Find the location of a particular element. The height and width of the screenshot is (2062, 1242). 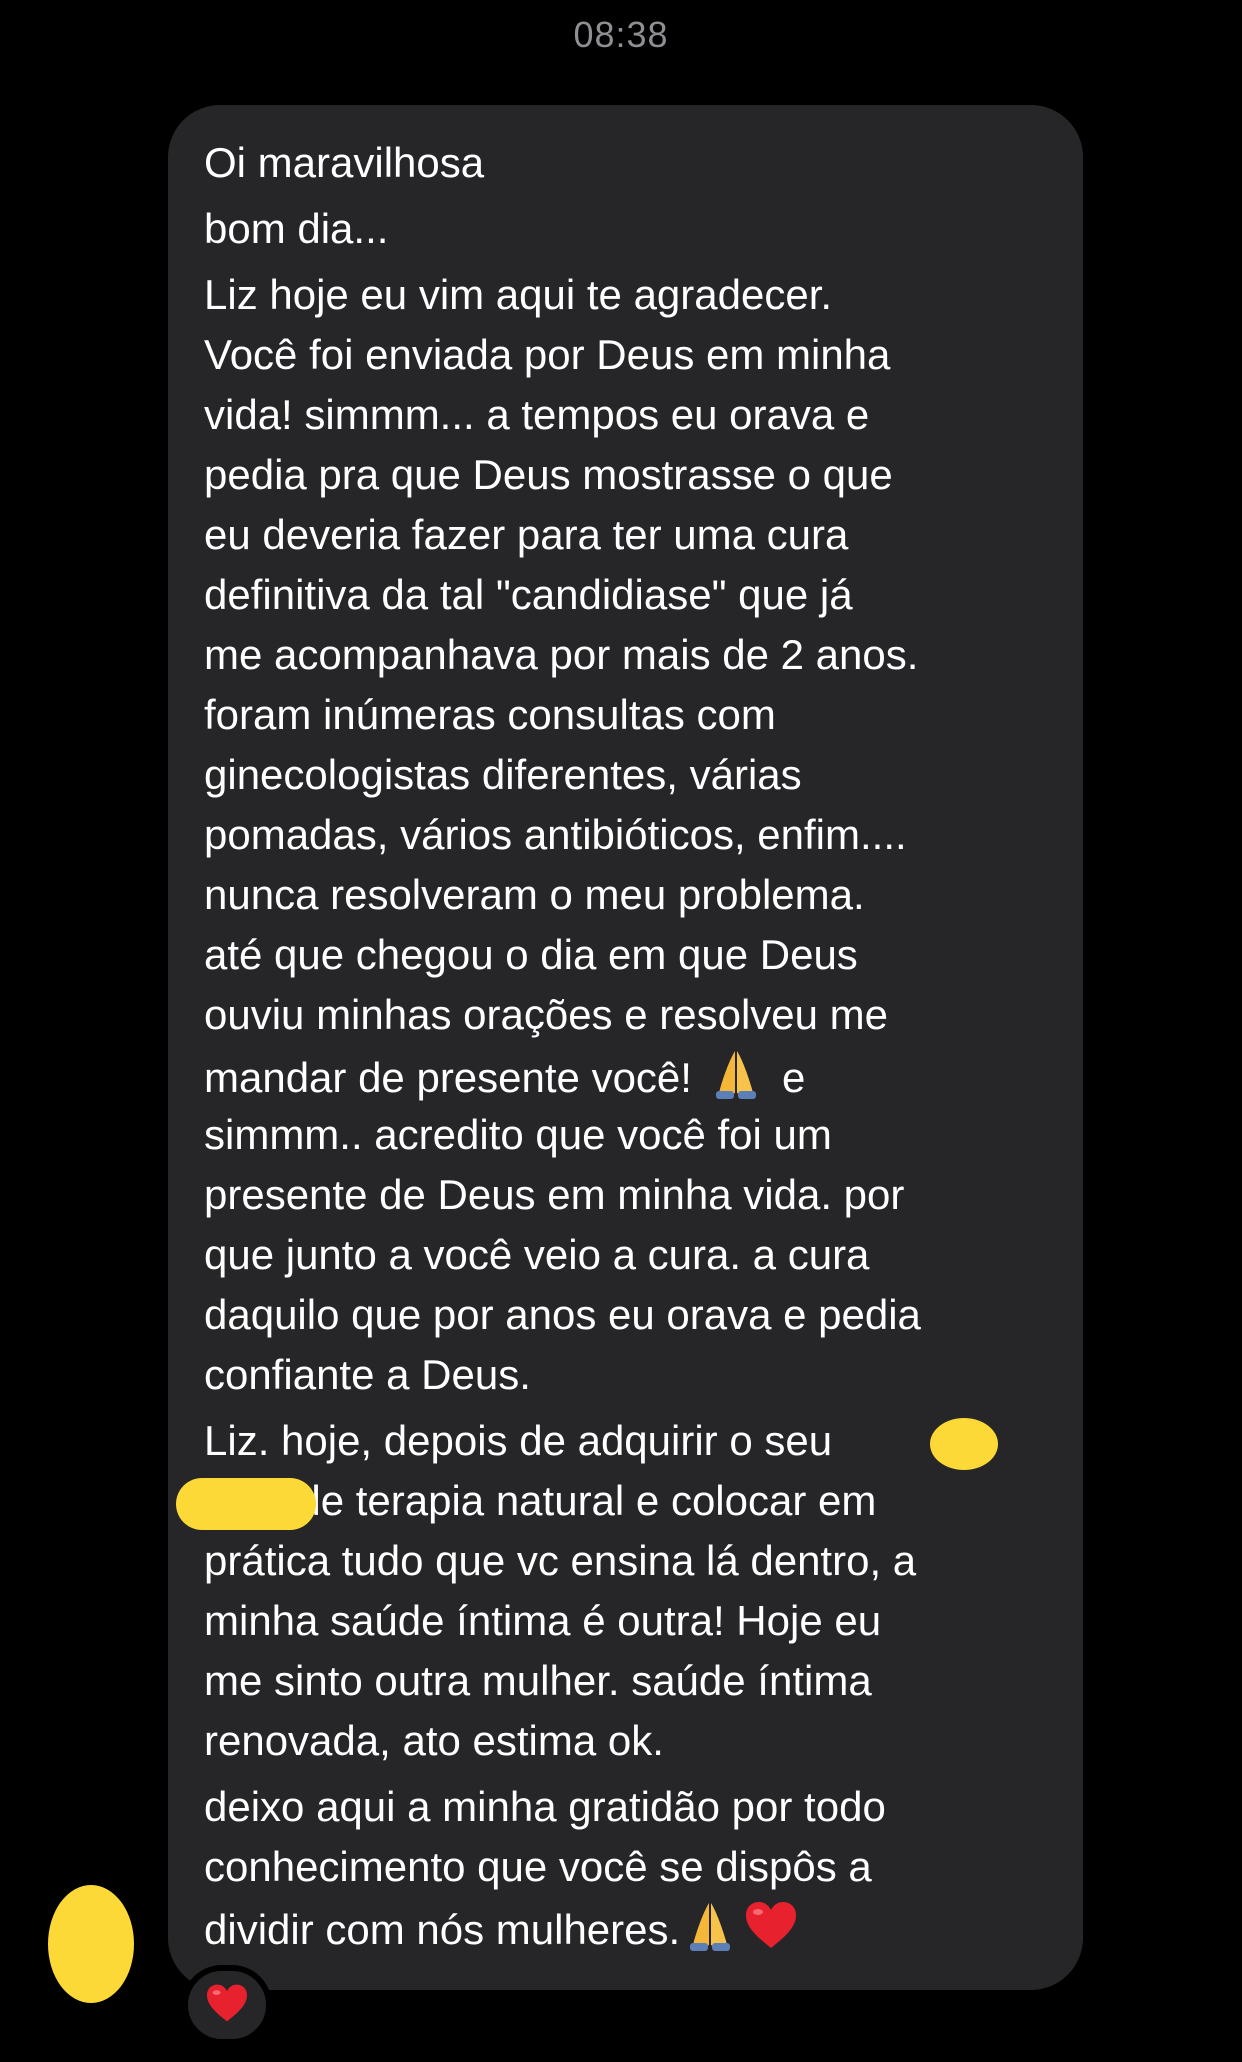

message-line: vida! simmm... a tempos eu orava e is located at coordinates (537, 414).